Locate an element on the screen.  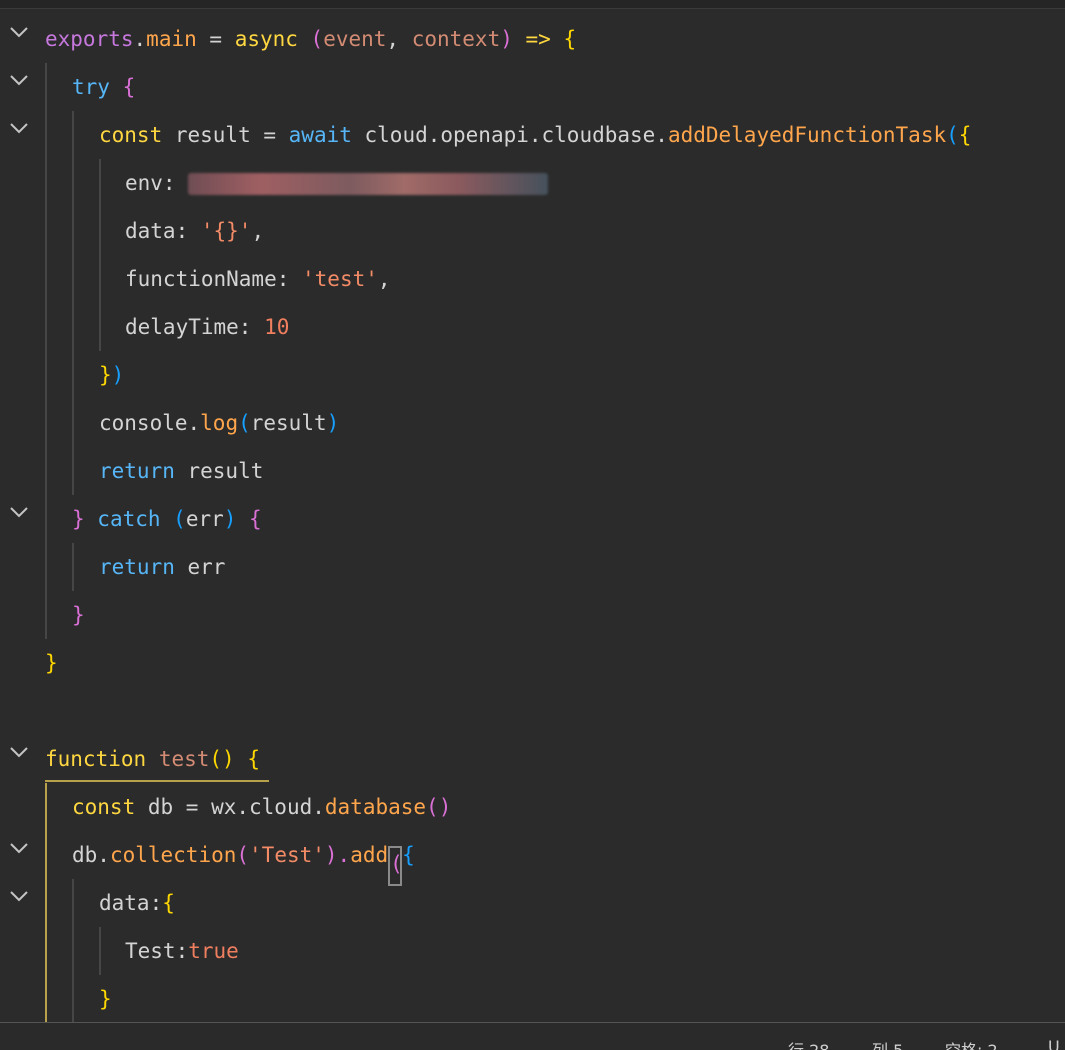
code-line: Test:true is located at coordinates (532, 951).